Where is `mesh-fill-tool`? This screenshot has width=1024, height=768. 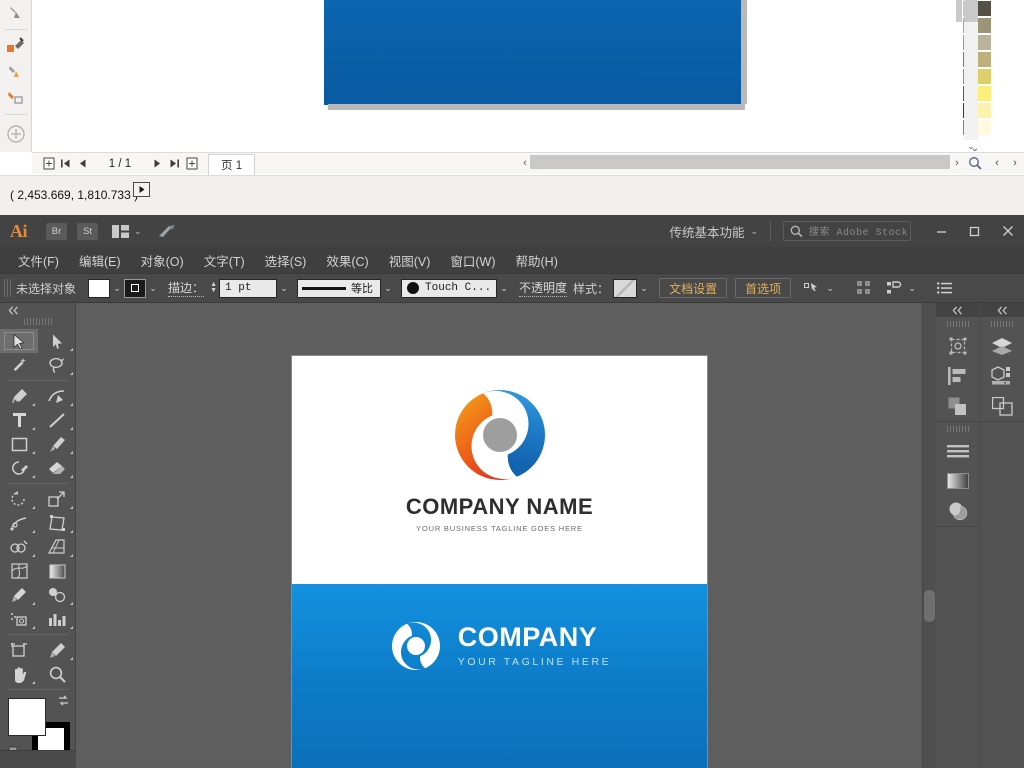
mesh-fill-tool is located at coordinates (16, 98).